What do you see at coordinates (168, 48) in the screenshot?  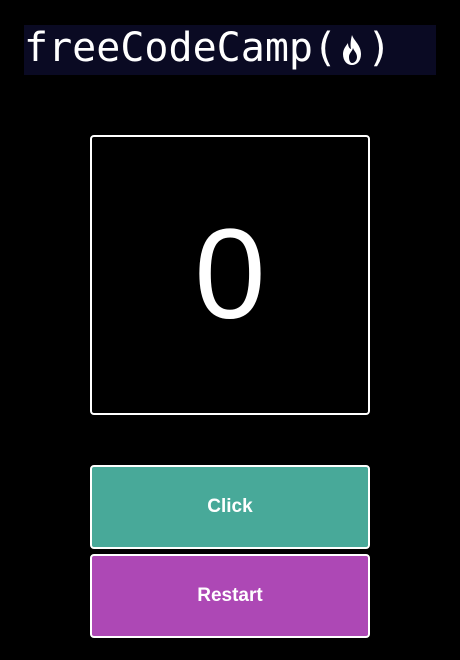 I see `logo-text: freeCodeCamp` at bounding box center [168, 48].